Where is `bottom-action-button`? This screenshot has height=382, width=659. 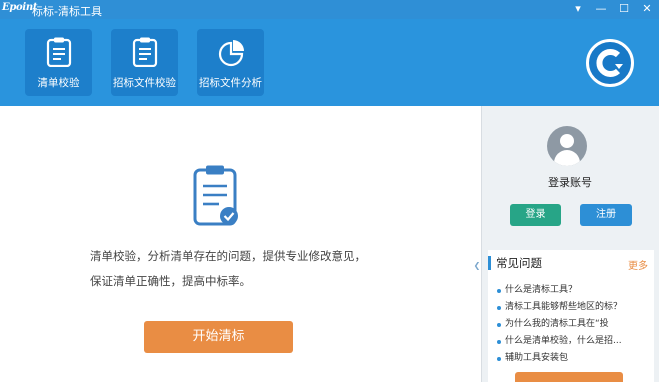
bottom-action-button is located at coordinates (569, 377).